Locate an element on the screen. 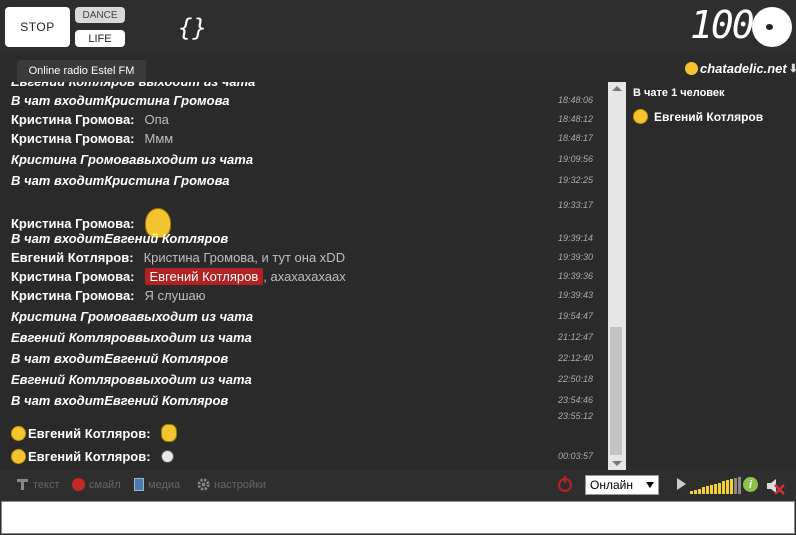 The width and height of the screenshot is (796, 535). smile-tool-button: смайл is located at coordinates (96, 484).